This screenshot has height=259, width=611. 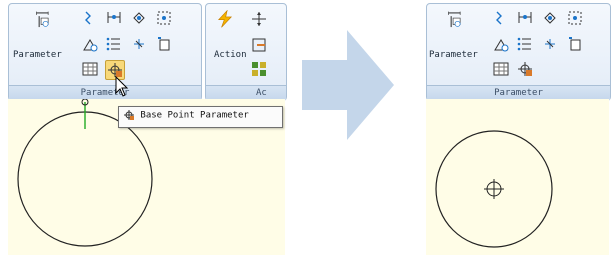 I want to click on parameter-tool-icon, so click(x=48, y=25).